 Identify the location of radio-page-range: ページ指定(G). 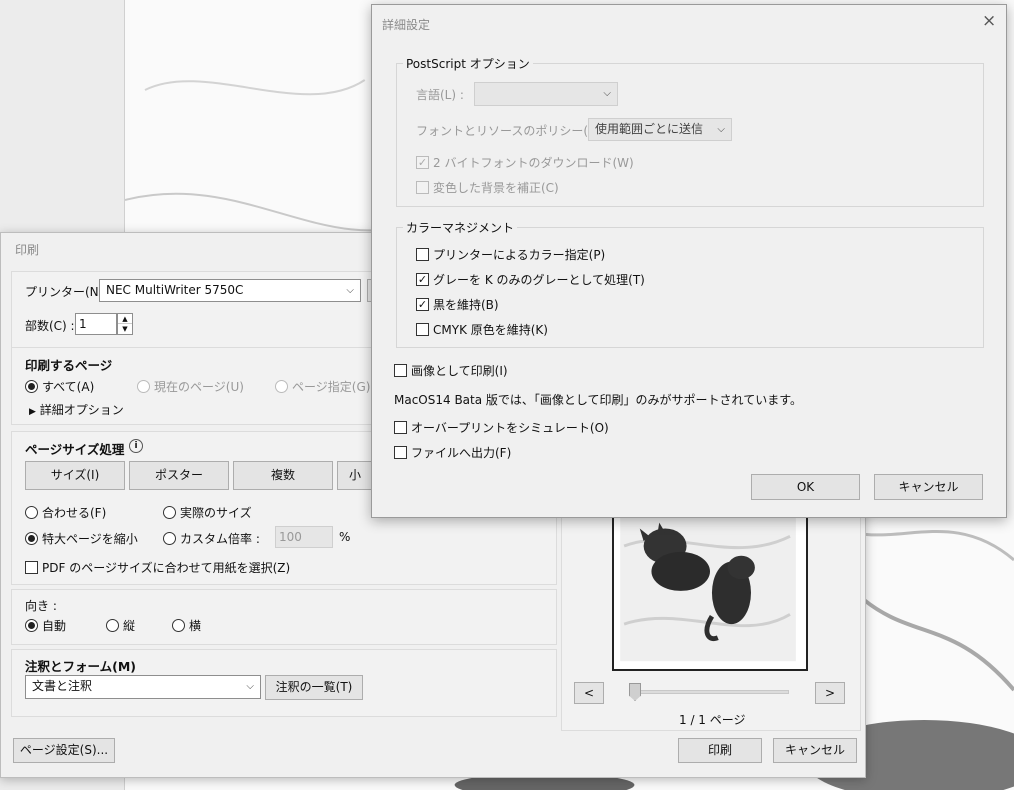
(322, 386).